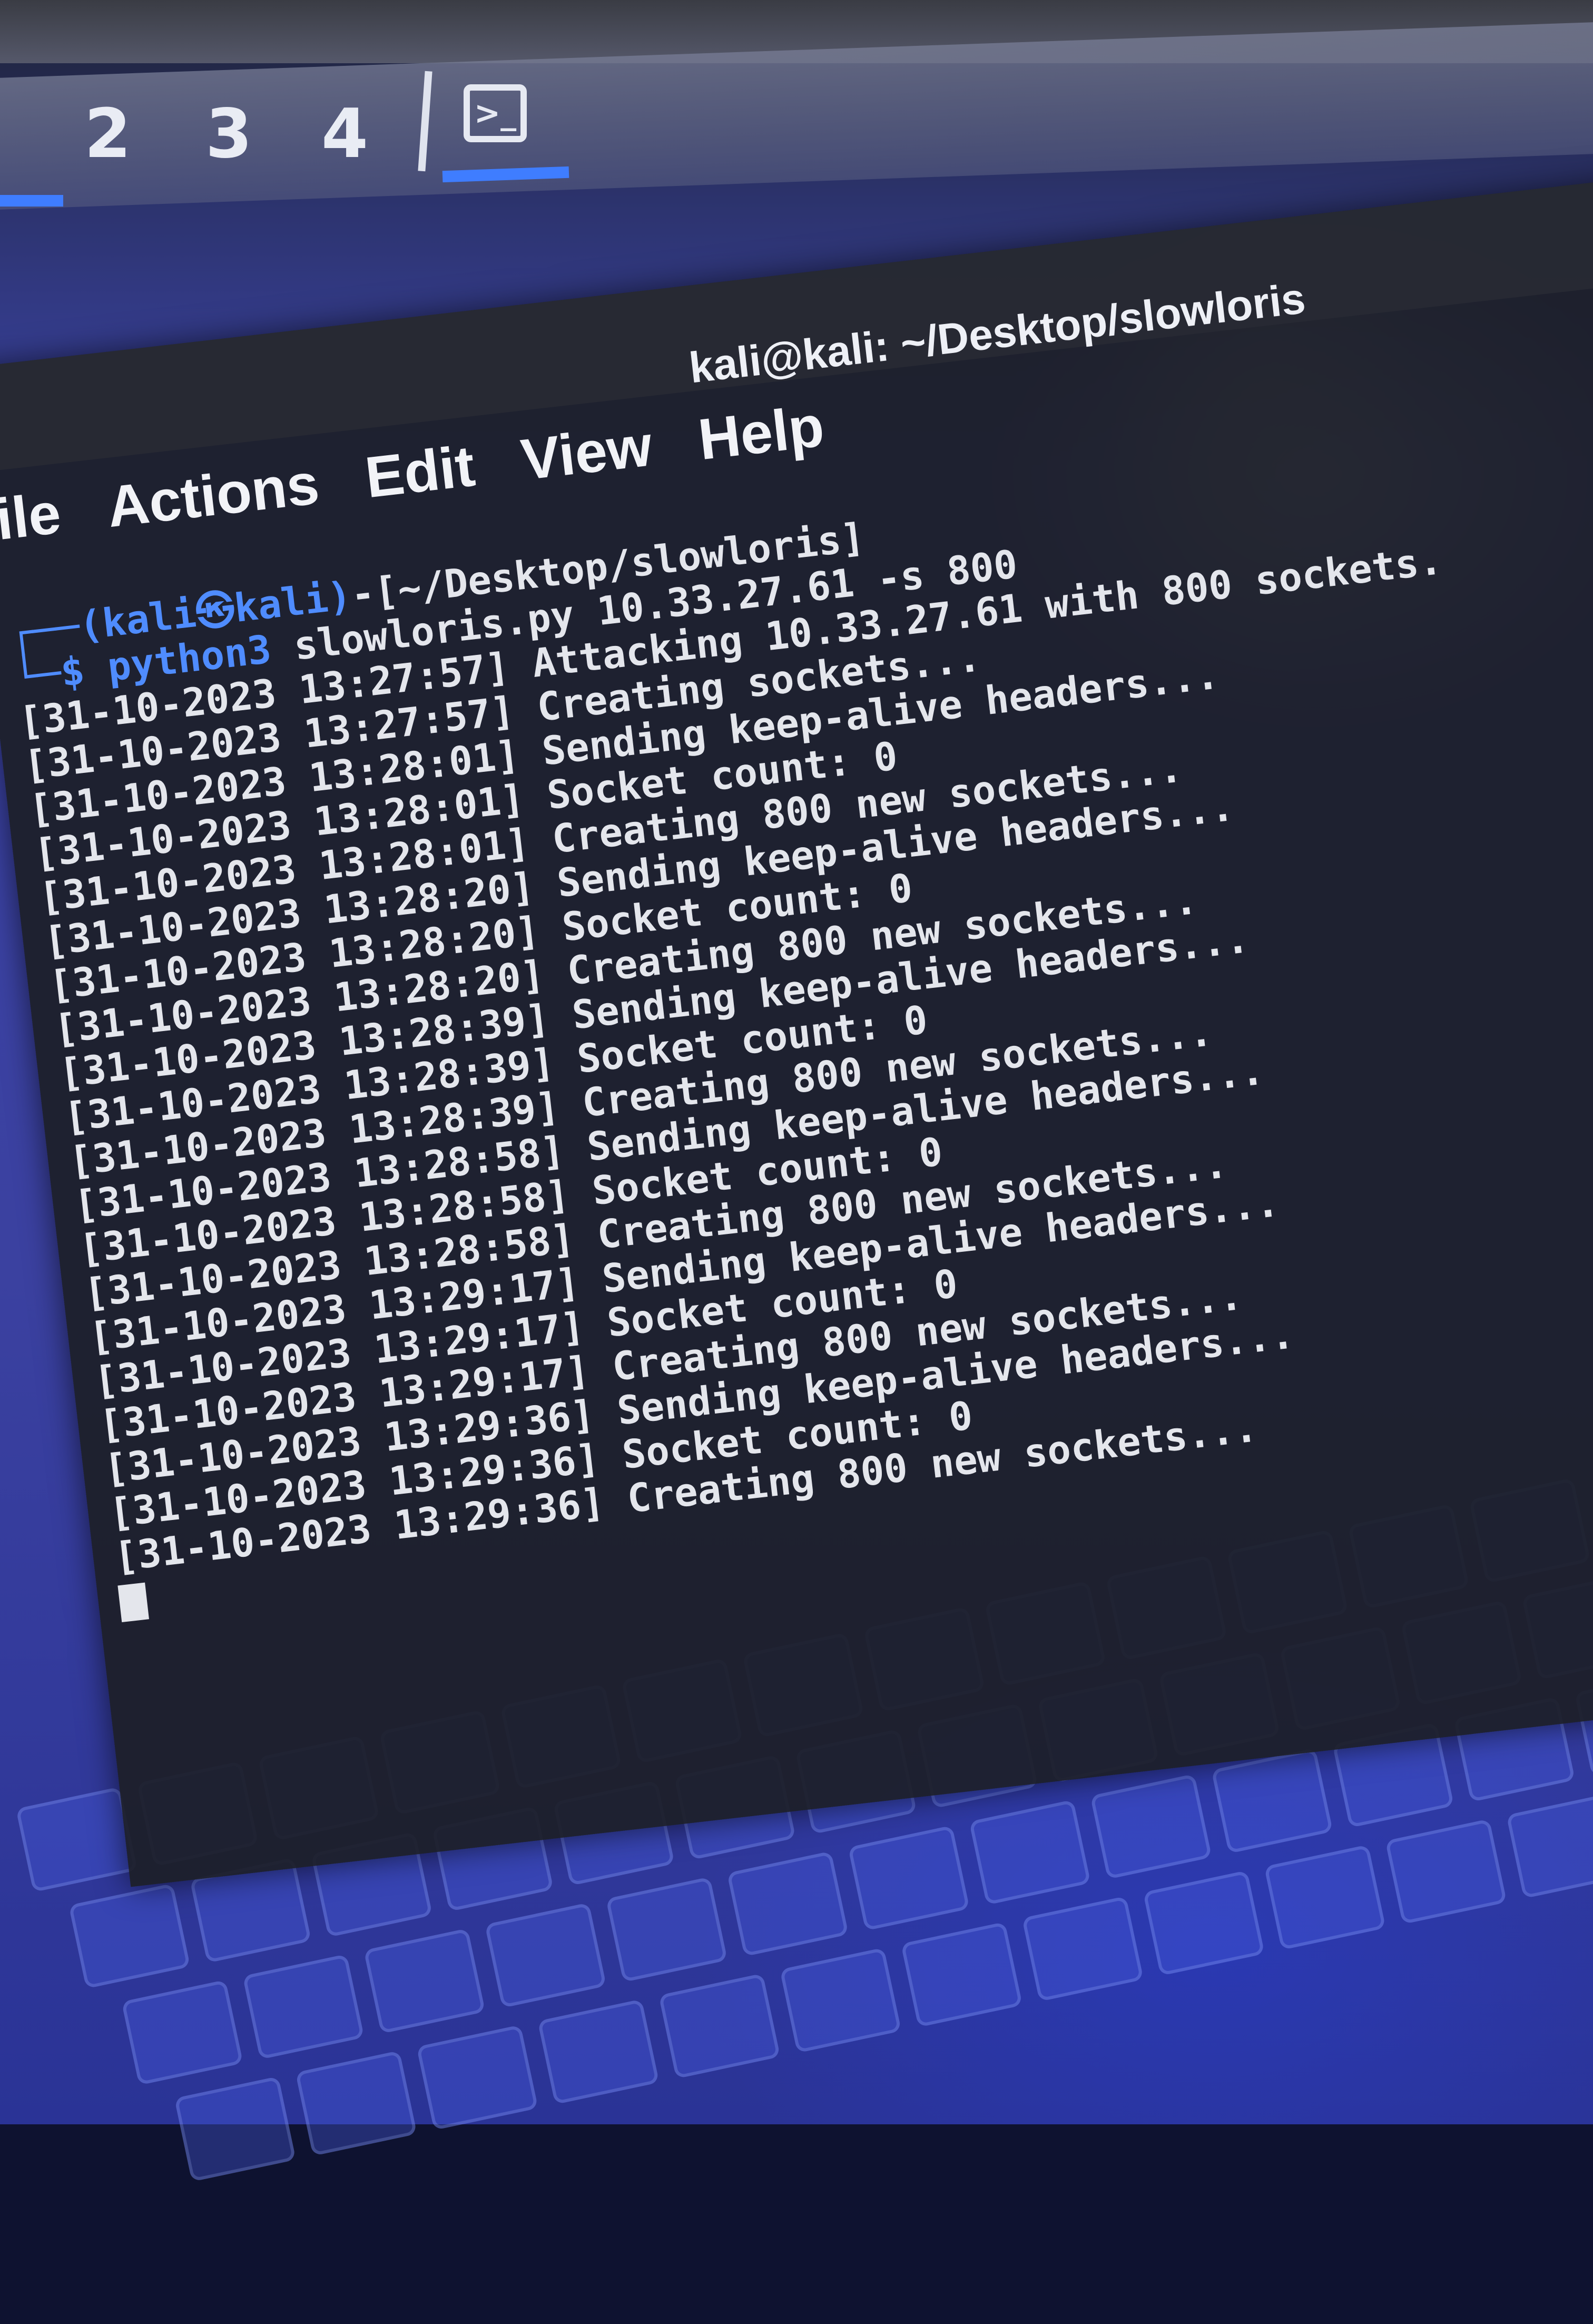 This screenshot has height=2324, width=1593. Describe the element at coordinates (420, 478) in the screenshot. I see `menu-edit: Edit` at that location.